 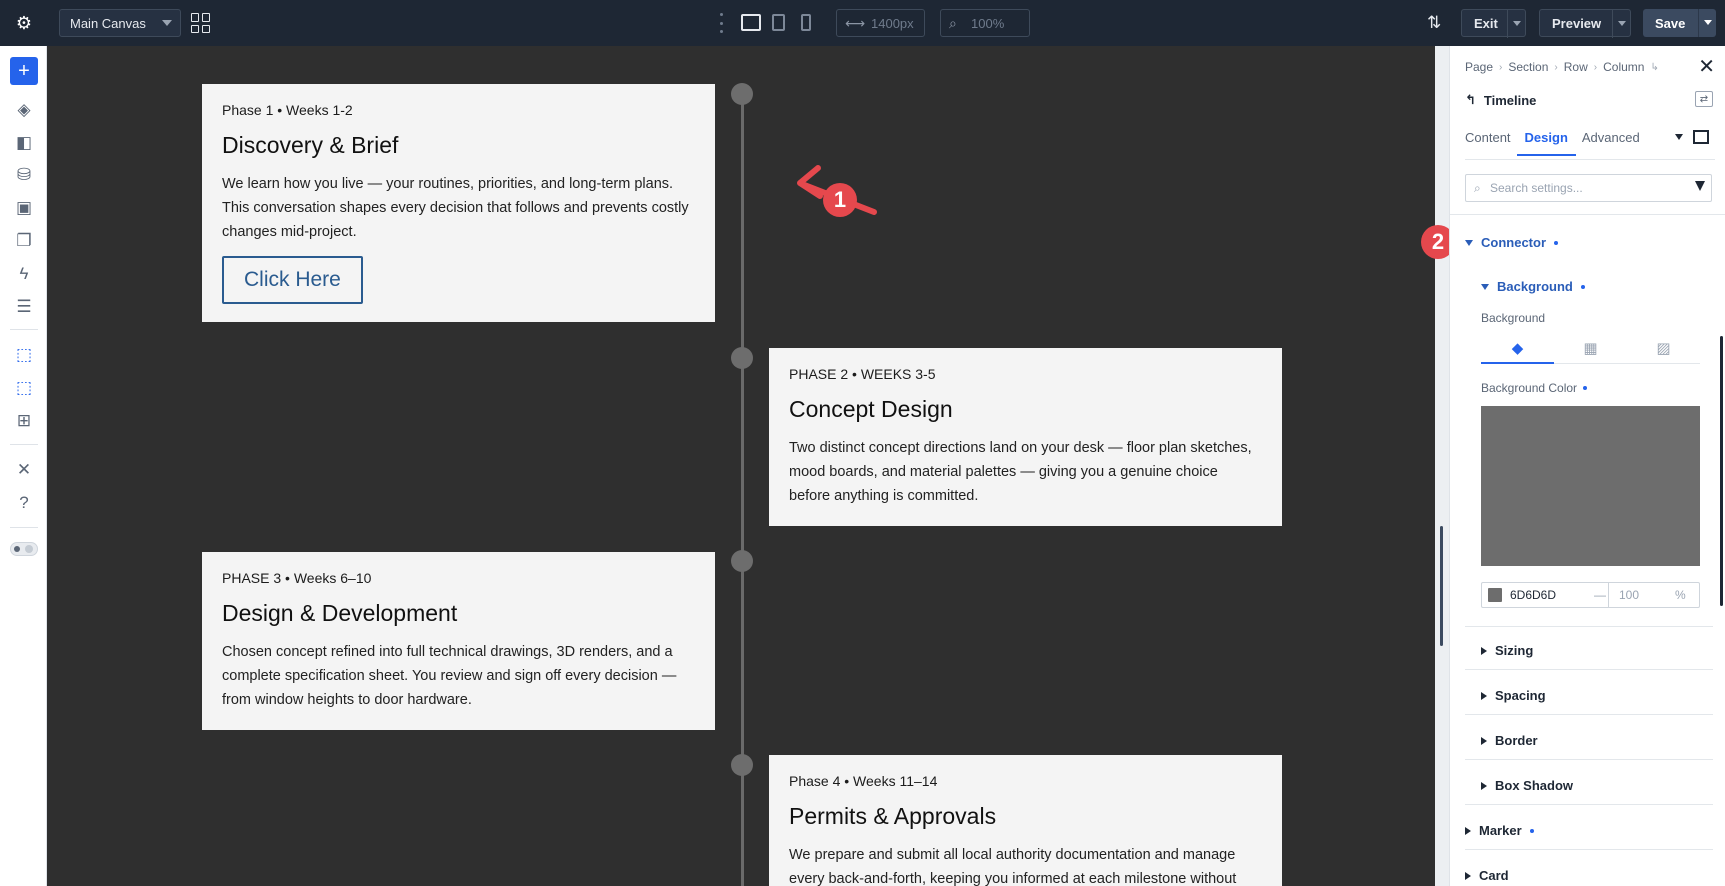 What do you see at coordinates (1600, 595) in the screenshot?
I see `color-dash: —` at bounding box center [1600, 595].